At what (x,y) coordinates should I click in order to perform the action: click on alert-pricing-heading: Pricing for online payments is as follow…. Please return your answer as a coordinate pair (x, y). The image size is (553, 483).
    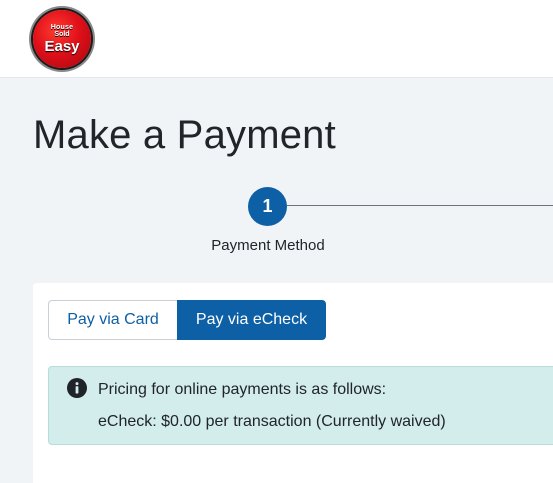
    Looking at the image, I should click on (242, 389).